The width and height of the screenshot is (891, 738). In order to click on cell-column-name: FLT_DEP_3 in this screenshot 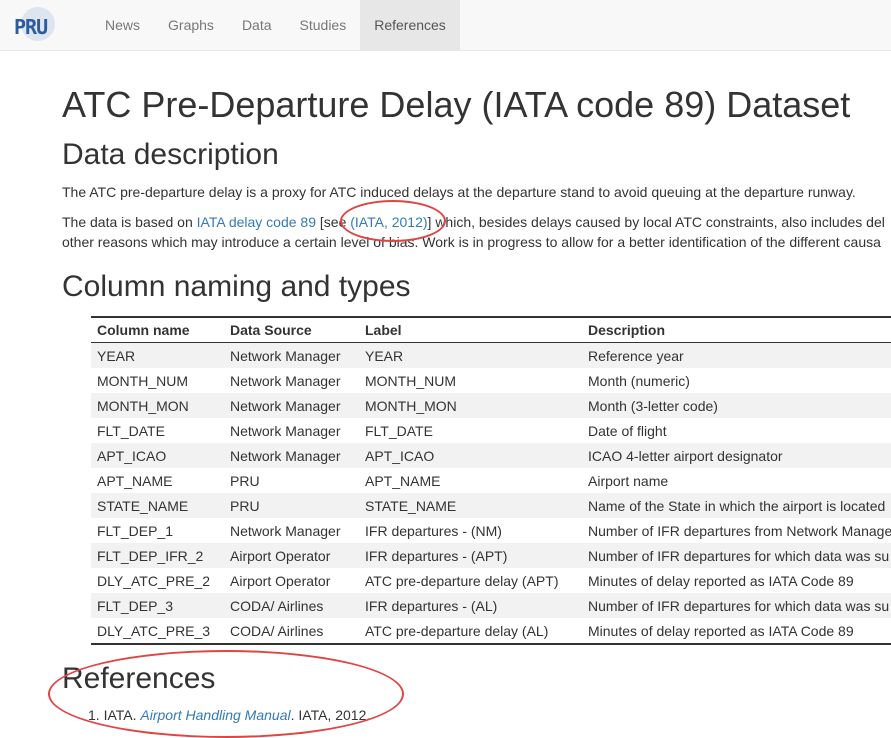, I will do `click(157, 605)`.